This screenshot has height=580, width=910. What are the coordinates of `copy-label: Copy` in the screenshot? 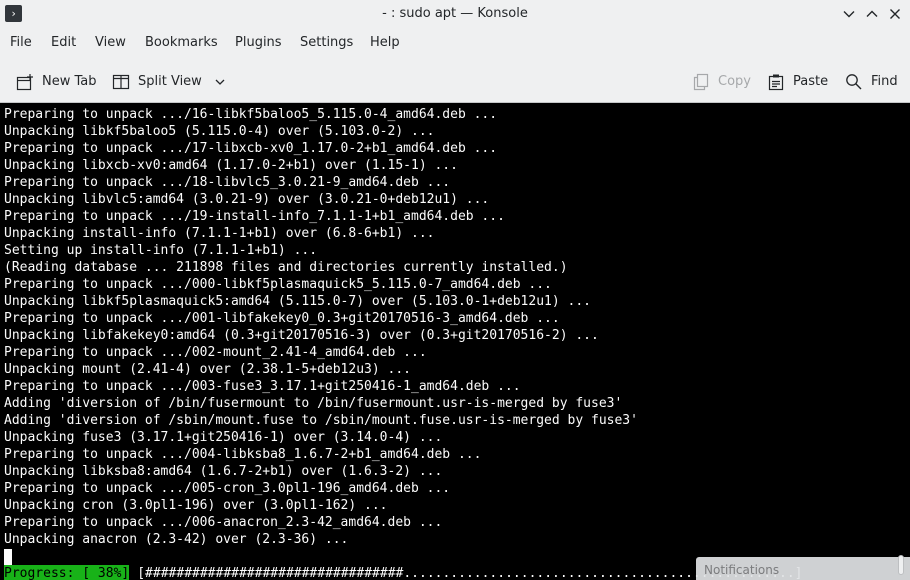 It's located at (734, 81).